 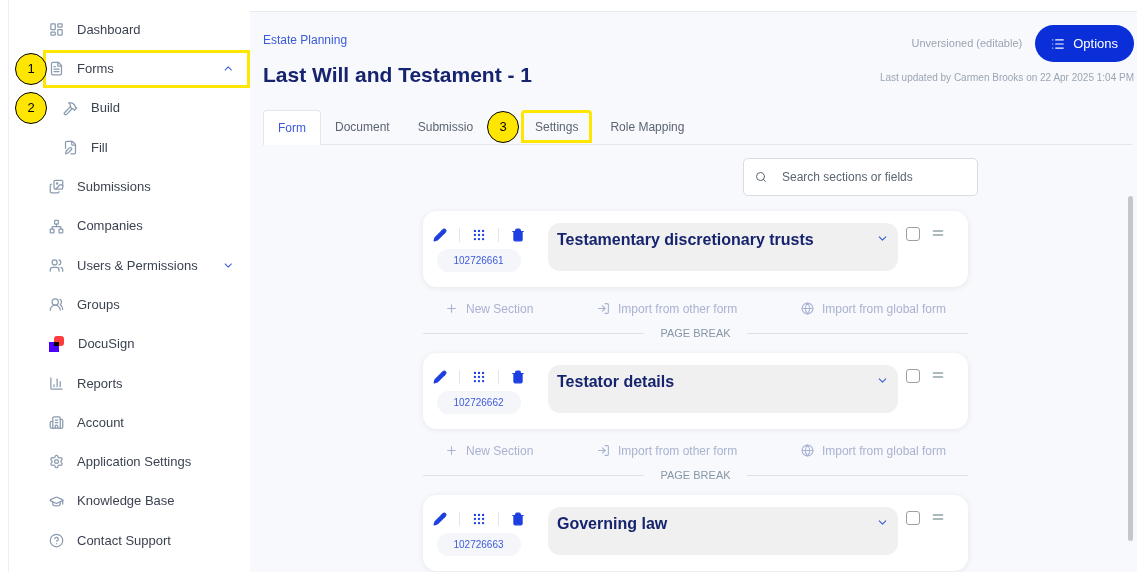 I want to click on sidebar-item: Dashboard, so click(x=139, y=29).